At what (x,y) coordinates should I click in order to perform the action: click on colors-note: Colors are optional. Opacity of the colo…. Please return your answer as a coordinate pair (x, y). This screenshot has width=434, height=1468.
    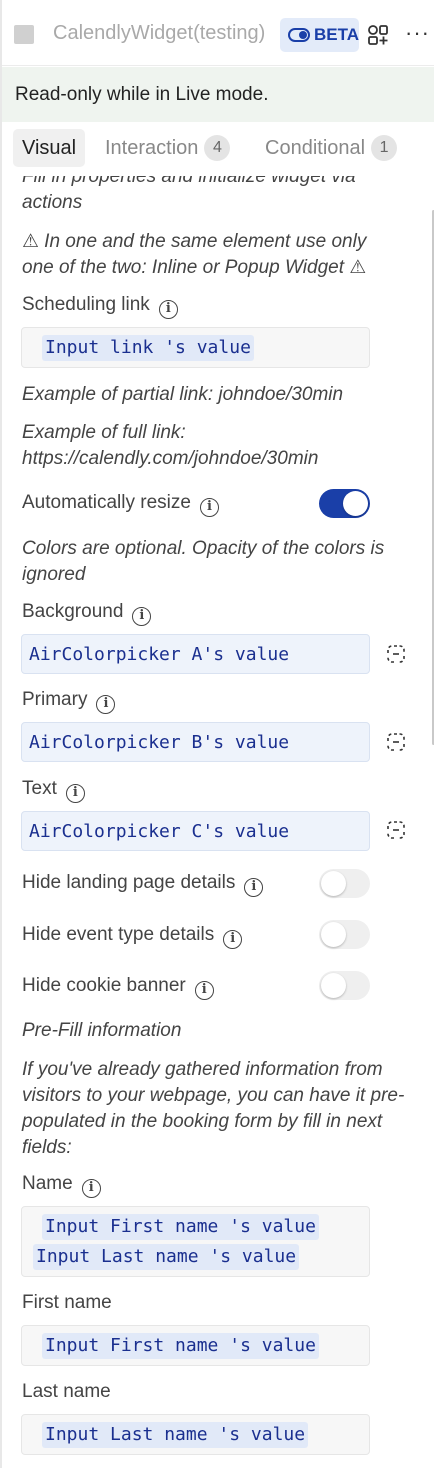
    Looking at the image, I should click on (203, 561).